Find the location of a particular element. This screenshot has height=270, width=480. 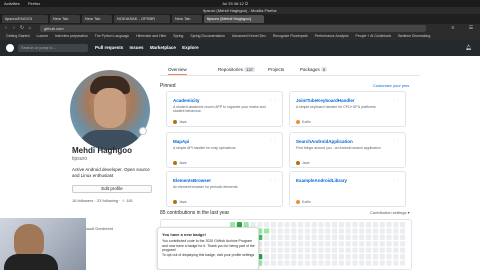

activities-button: Activities is located at coordinates (12, 3).